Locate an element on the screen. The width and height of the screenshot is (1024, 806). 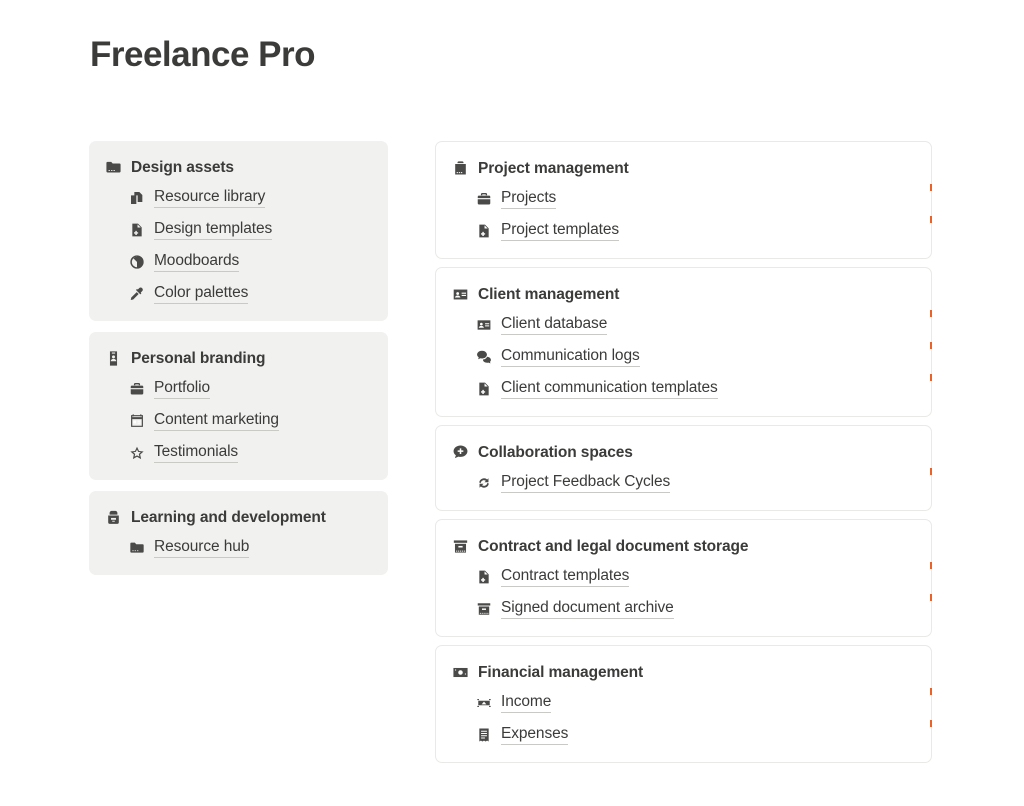
tree-child-link: Communication logs is located at coordinates (570, 357).